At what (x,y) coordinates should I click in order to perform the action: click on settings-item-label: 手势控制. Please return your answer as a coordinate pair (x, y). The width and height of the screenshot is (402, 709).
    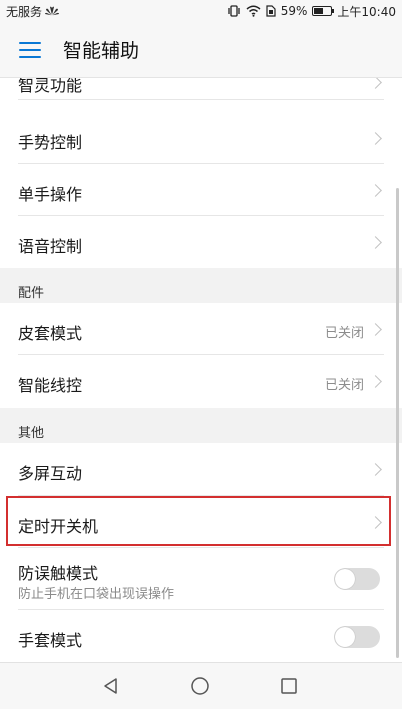
    Looking at the image, I should click on (50, 142).